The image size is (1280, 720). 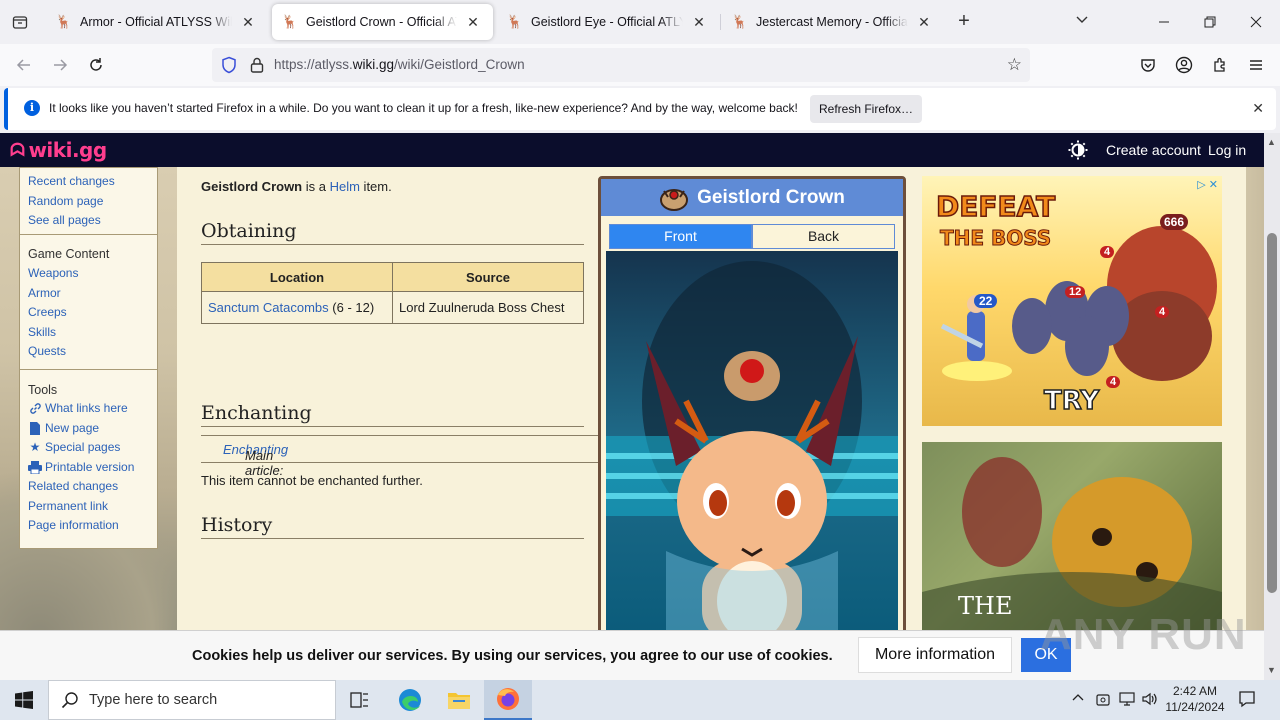 I want to click on notification-center-icon, so click(x=1248, y=700).